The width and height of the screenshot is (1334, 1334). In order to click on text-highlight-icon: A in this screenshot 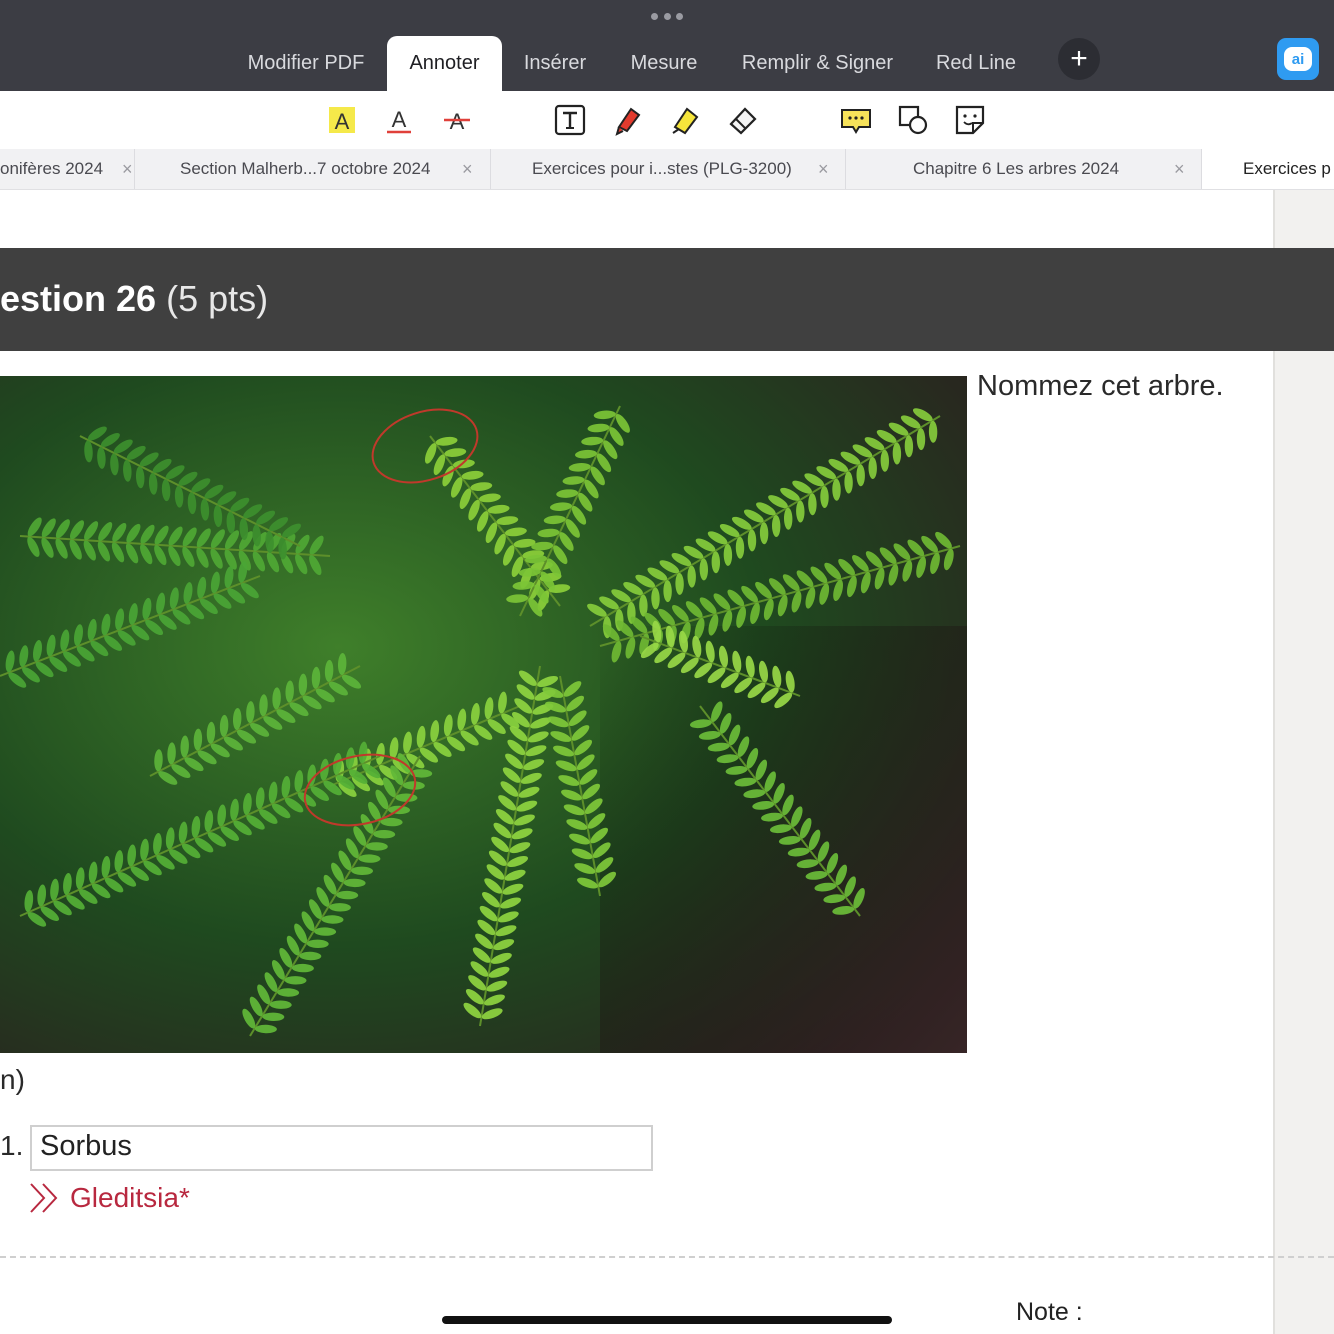, I will do `click(342, 120)`.